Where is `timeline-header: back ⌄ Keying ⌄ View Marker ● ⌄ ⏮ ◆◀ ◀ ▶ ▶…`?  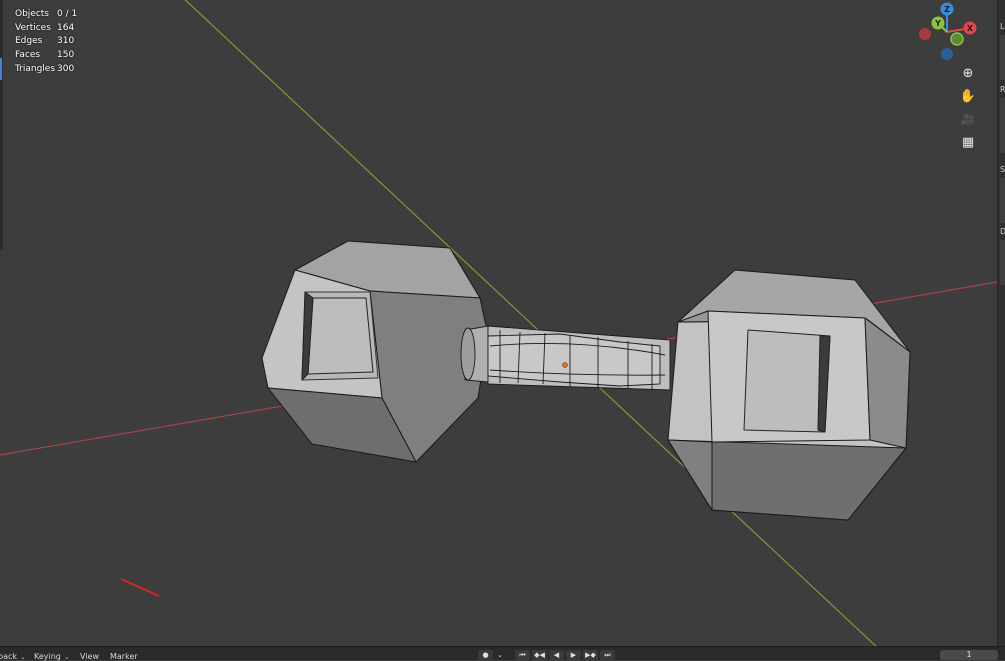 timeline-header: back ⌄ Keying ⌄ View Marker ● ⌄ ⏮ ◆◀ ◀ ▶ ▶… is located at coordinates (502, 653).